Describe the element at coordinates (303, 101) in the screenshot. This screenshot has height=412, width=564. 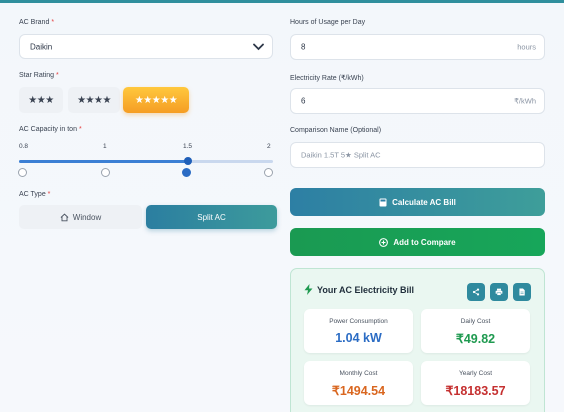
I see `rate-value: 6` at that location.